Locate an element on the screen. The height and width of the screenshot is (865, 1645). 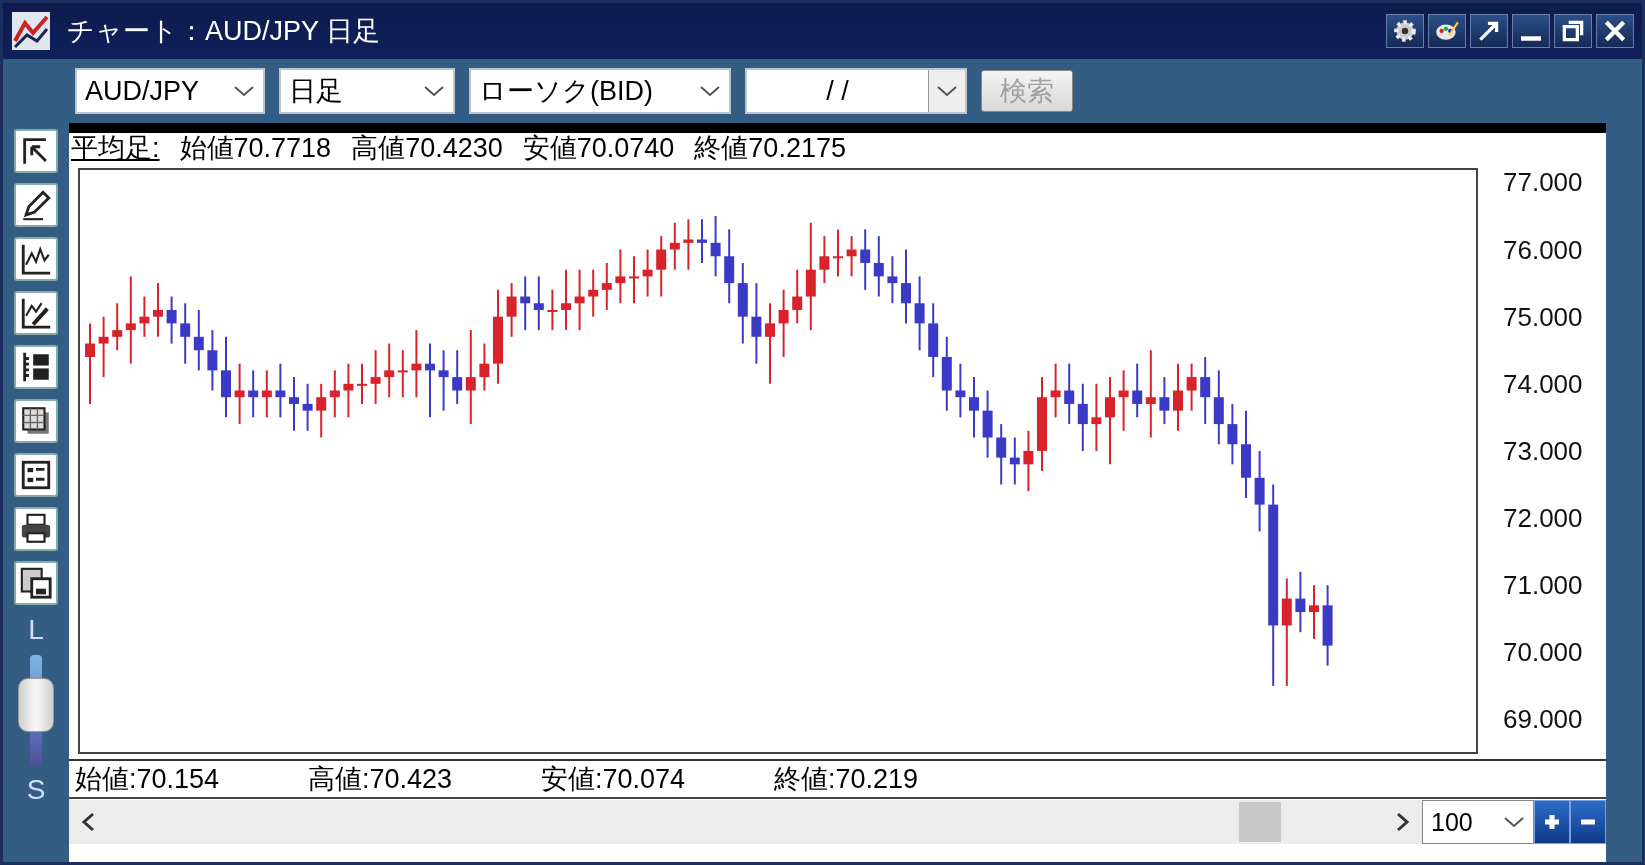
slider-label: L is located at coordinates (36, 630).